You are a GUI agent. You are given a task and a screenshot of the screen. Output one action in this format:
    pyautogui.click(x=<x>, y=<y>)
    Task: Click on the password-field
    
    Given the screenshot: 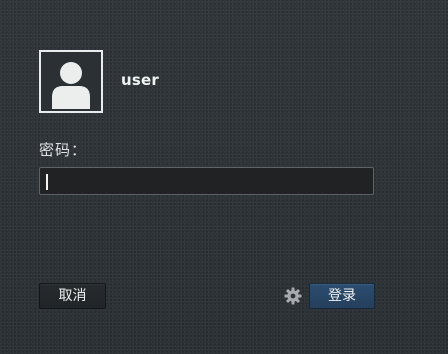 What is the action you would take?
    pyautogui.click(x=206, y=181)
    